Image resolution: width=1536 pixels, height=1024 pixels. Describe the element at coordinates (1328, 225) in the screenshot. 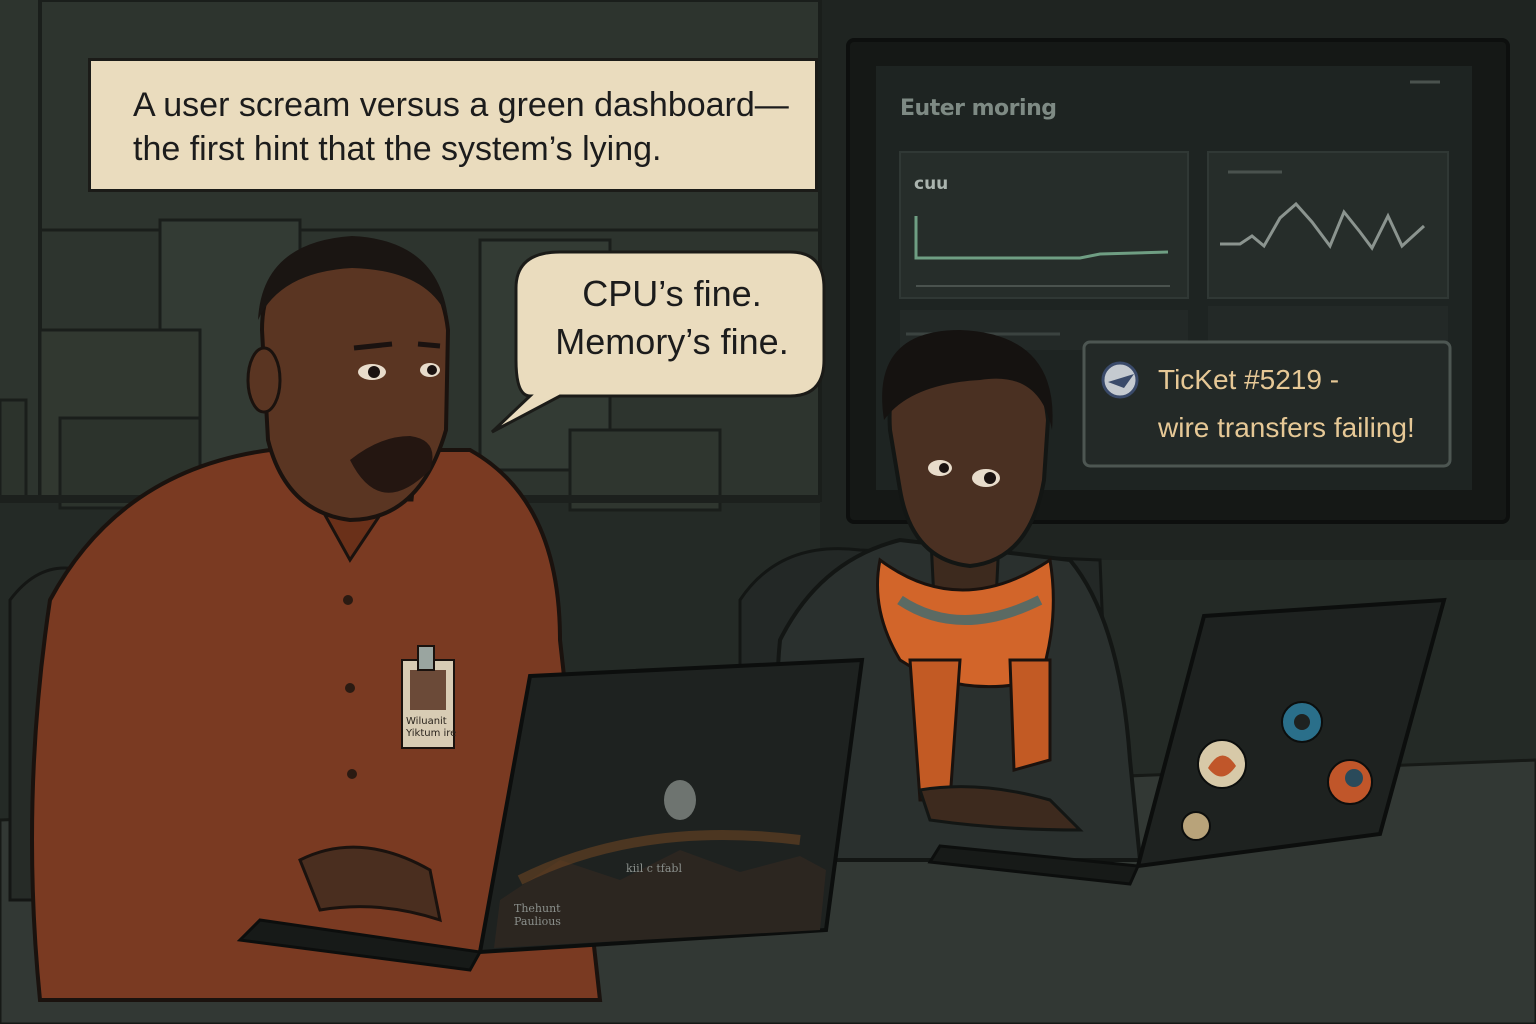

I see `graph-panel` at that location.